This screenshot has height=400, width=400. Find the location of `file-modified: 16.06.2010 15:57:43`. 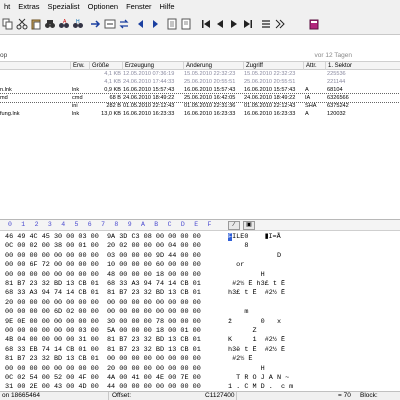

file-modified: 16.06.2010 15:57:43 is located at coordinates (210, 90).